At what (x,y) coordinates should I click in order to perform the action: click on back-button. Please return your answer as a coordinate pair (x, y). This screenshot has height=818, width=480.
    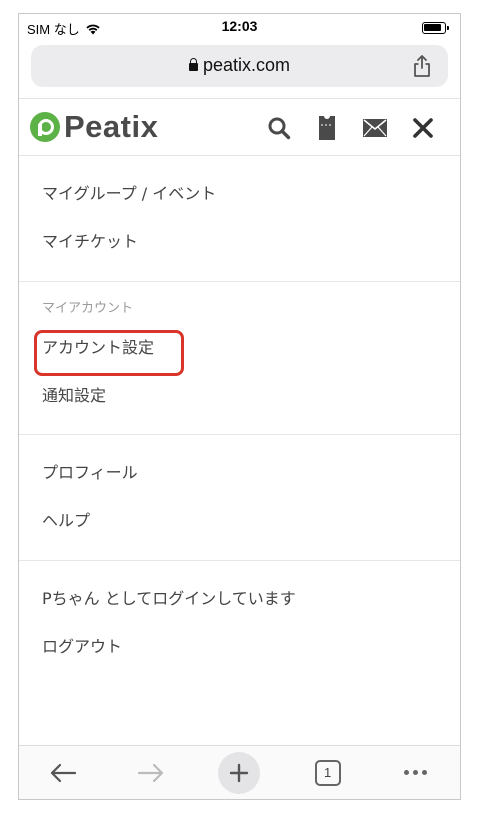
    Looking at the image, I should click on (63, 773).